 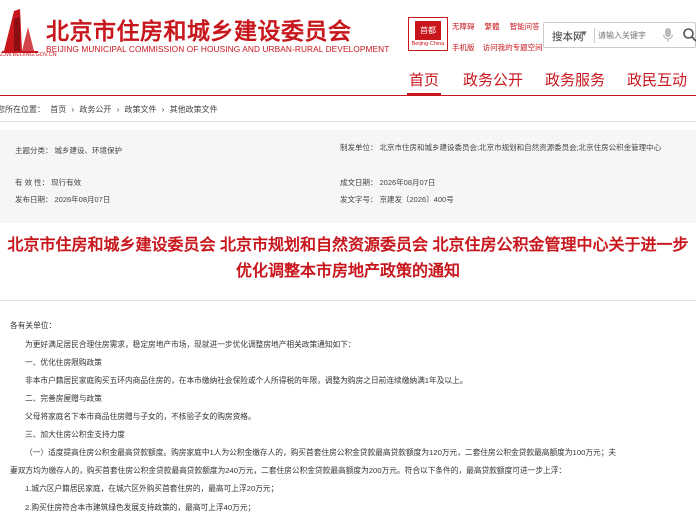 I want to click on meta-published-value: 2026年08月07日, so click(x=82, y=199).